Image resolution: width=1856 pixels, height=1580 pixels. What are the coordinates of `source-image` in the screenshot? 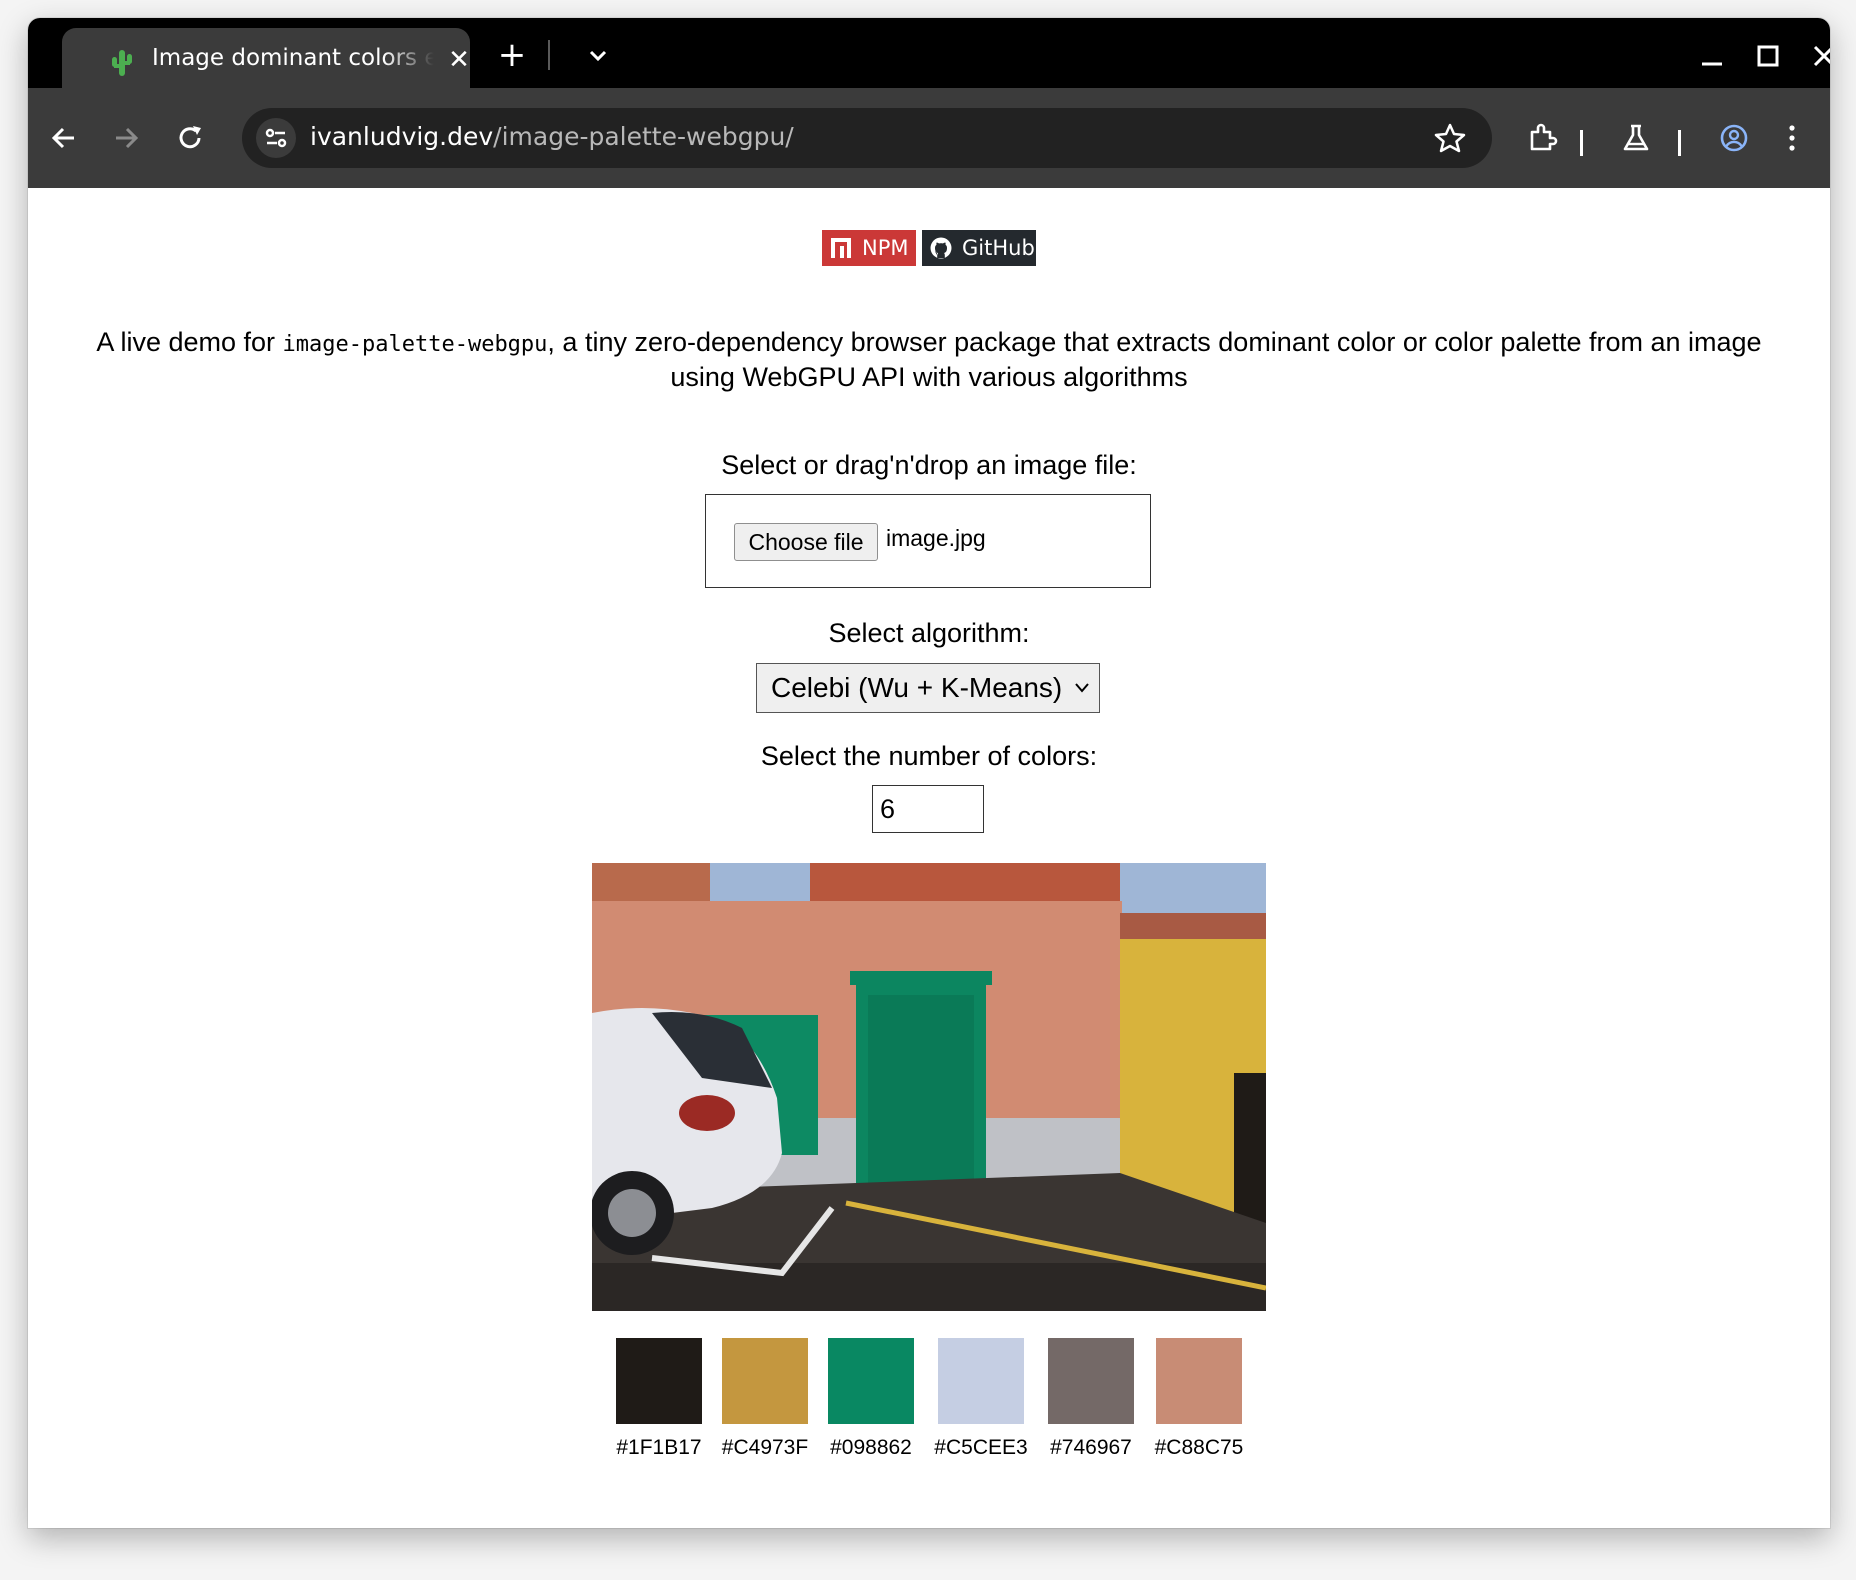 It's located at (929, 1087).